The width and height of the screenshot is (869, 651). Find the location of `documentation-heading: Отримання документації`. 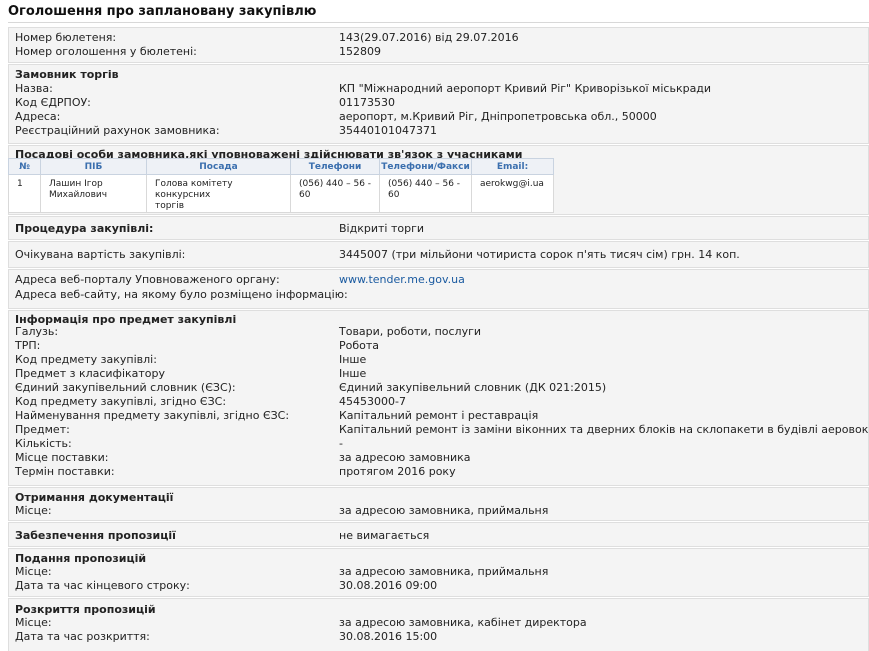

documentation-heading: Отримання документації is located at coordinates (94, 497).